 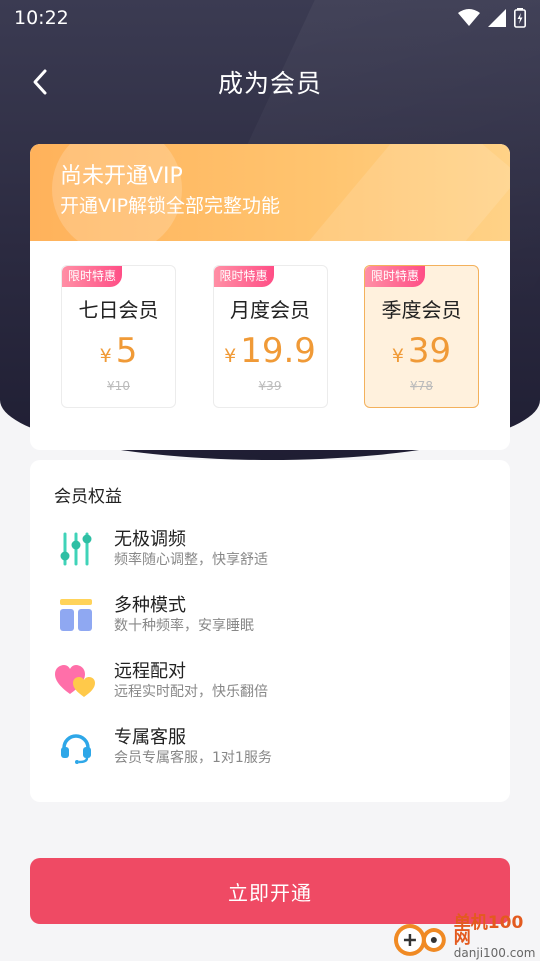 I want to click on benefit-text: 多种模式 数十种频率，安享睡眠, so click(x=184, y=615).